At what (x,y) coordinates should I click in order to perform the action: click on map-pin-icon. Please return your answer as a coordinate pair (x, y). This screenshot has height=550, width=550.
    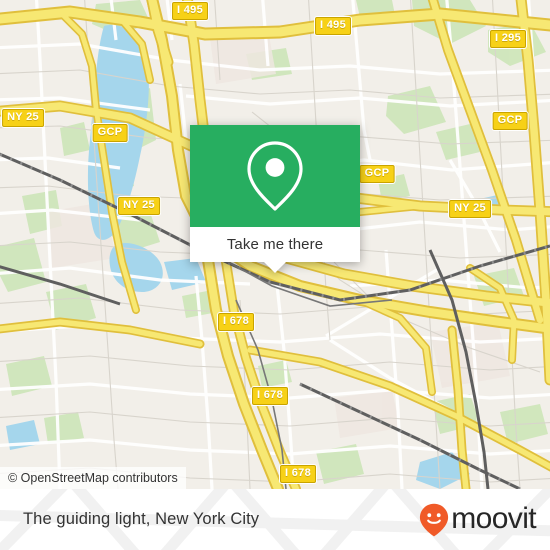
    Looking at the image, I should click on (275, 176).